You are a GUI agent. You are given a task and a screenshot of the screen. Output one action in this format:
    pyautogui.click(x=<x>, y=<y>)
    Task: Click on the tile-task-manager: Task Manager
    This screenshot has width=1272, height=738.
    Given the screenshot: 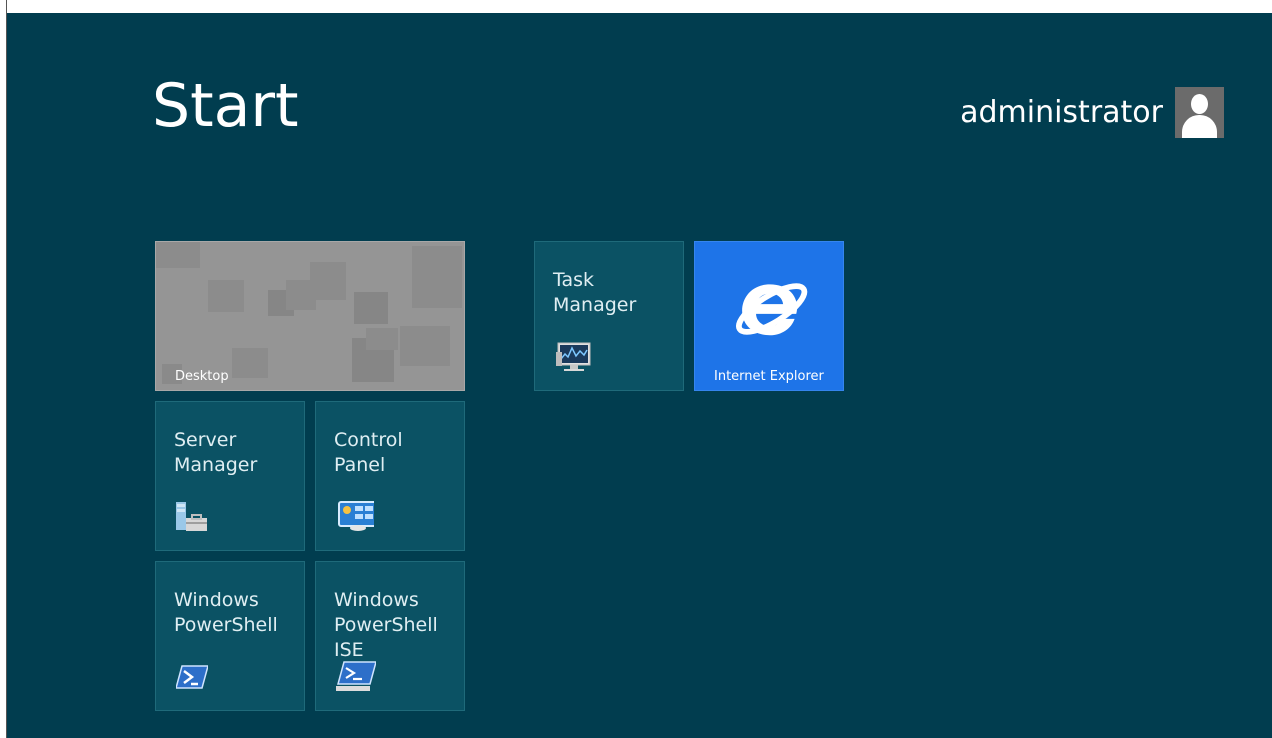 What is the action you would take?
    pyautogui.click(x=609, y=316)
    